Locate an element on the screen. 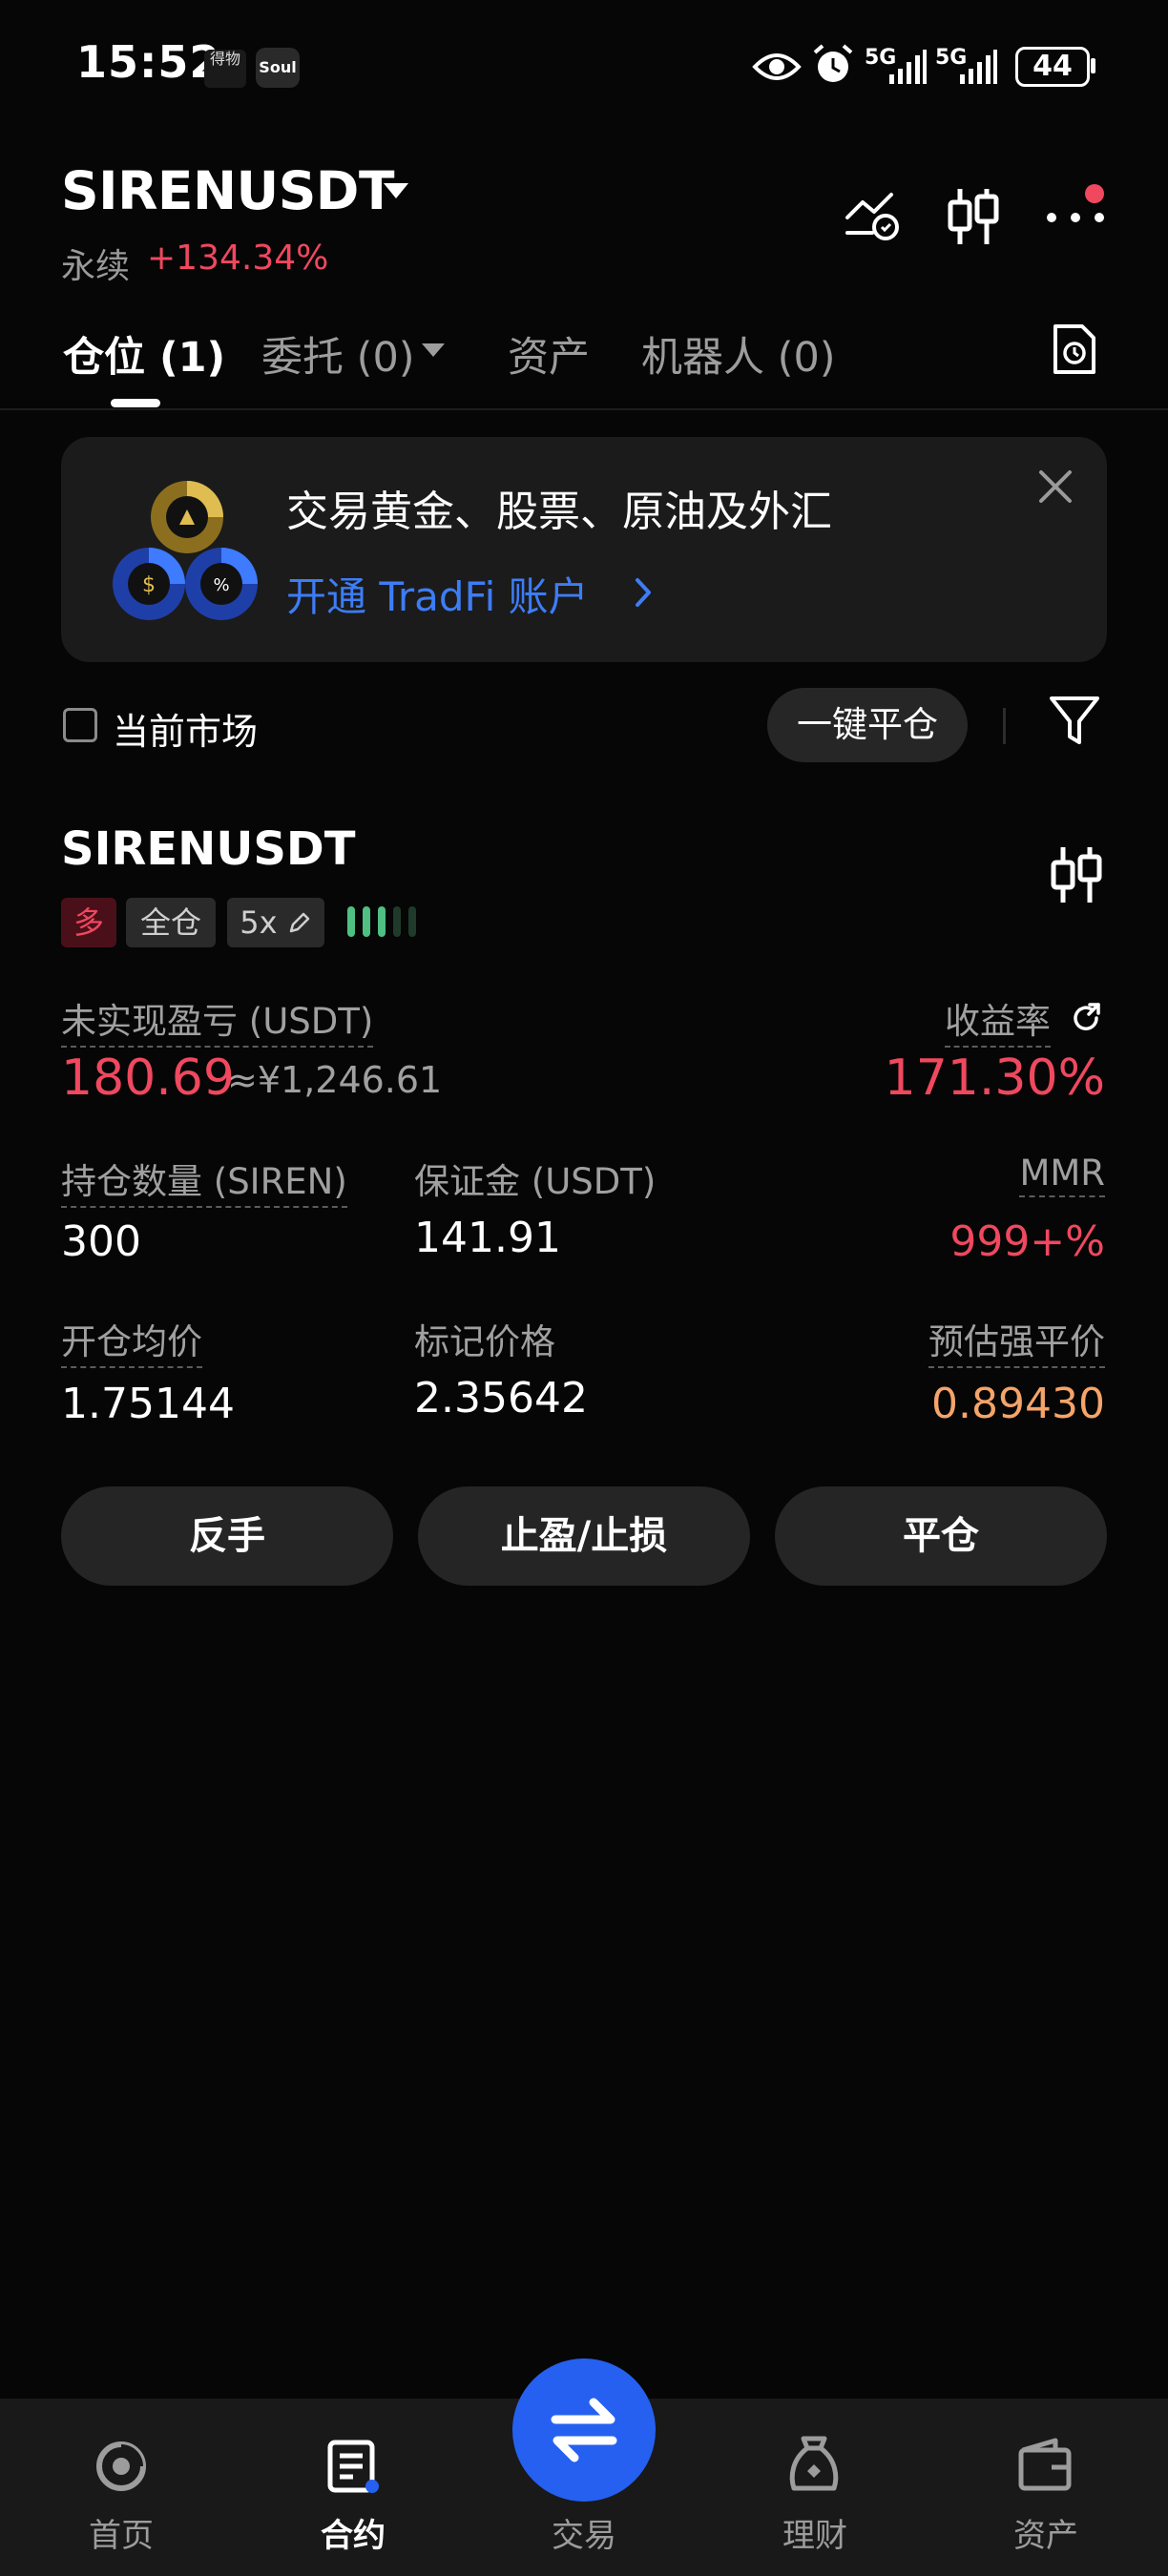 The height and width of the screenshot is (2576, 1168). position-size-label: 持仓数量 (SIREN) is located at coordinates (204, 1180).